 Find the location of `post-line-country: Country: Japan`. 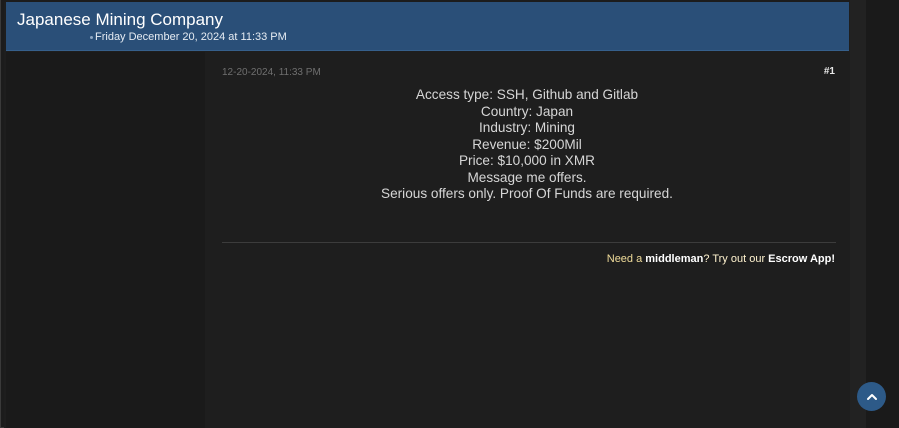

post-line-country: Country: Japan is located at coordinates (527, 111).